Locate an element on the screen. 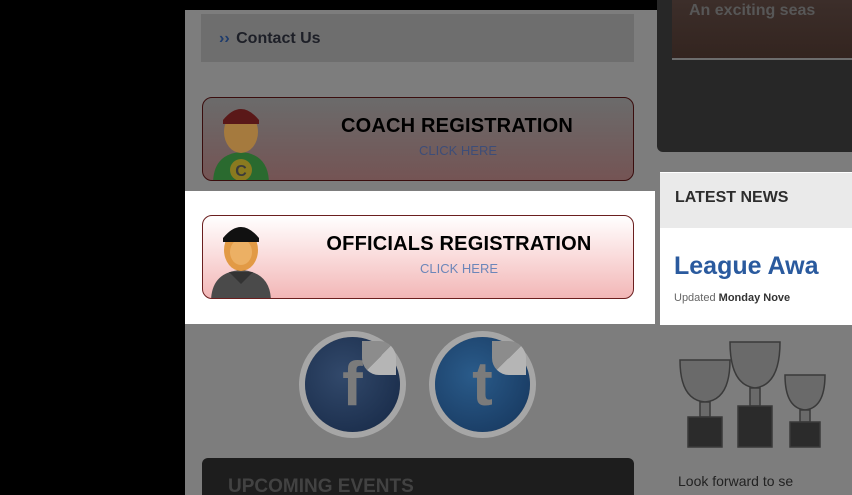 The height and width of the screenshot is (495, 852). coach-badge-letter: C is located at coordinates (241, 171).